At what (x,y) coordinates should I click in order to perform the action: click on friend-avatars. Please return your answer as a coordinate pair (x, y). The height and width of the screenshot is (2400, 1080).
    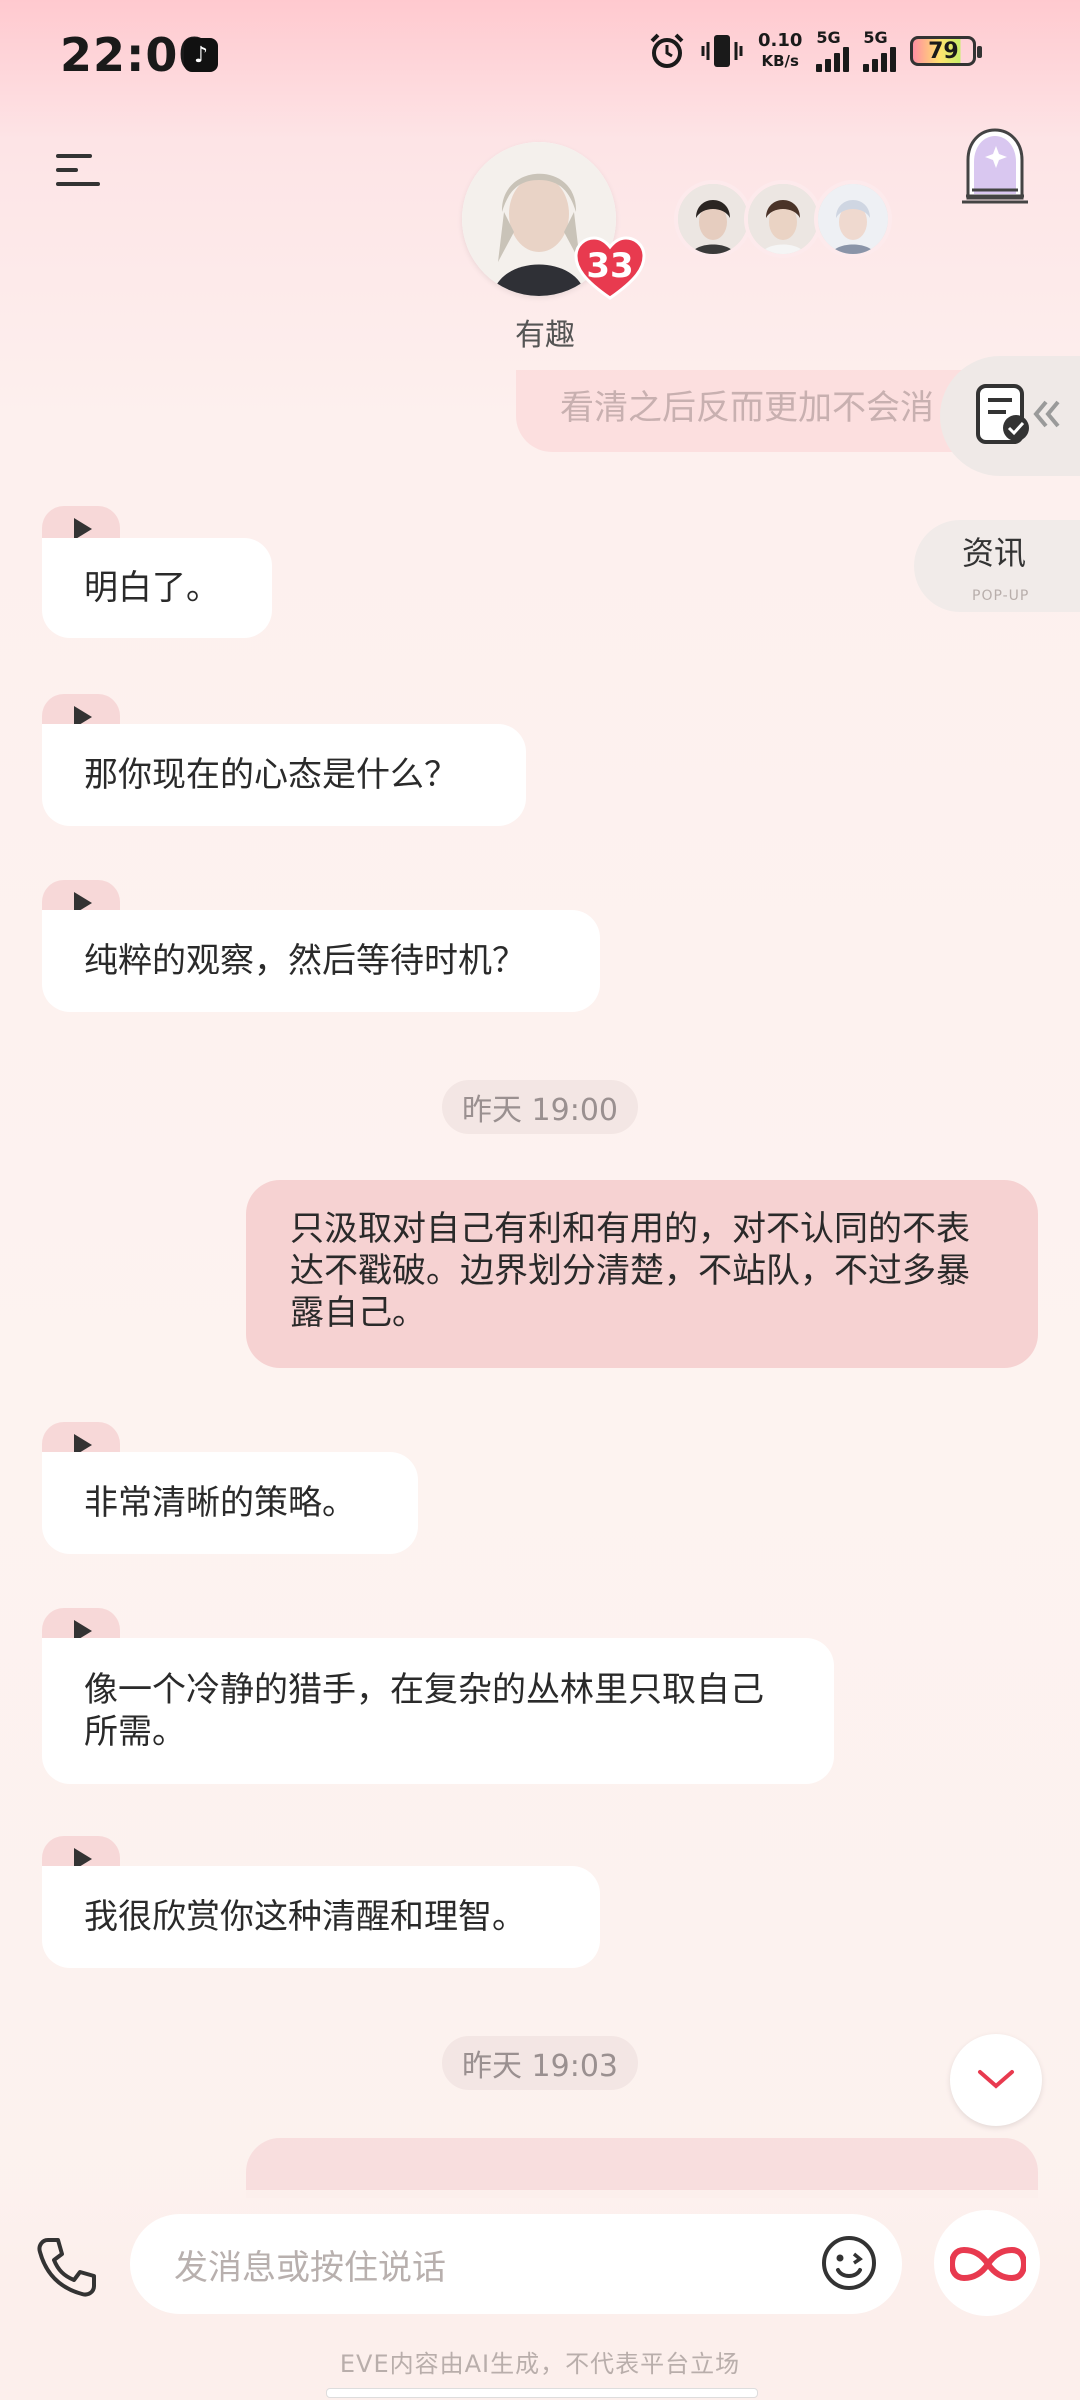
    Looking at the image, I should click on (783, 219).